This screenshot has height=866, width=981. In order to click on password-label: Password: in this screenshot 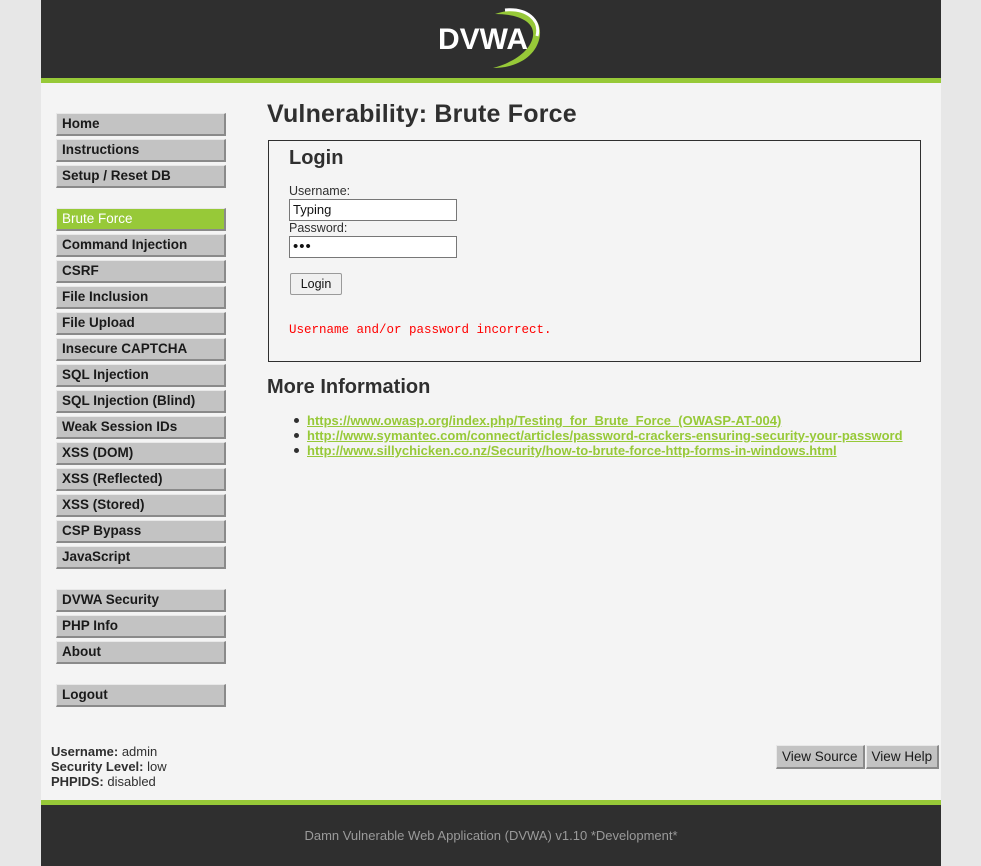, I will do `click(318, 228)`.